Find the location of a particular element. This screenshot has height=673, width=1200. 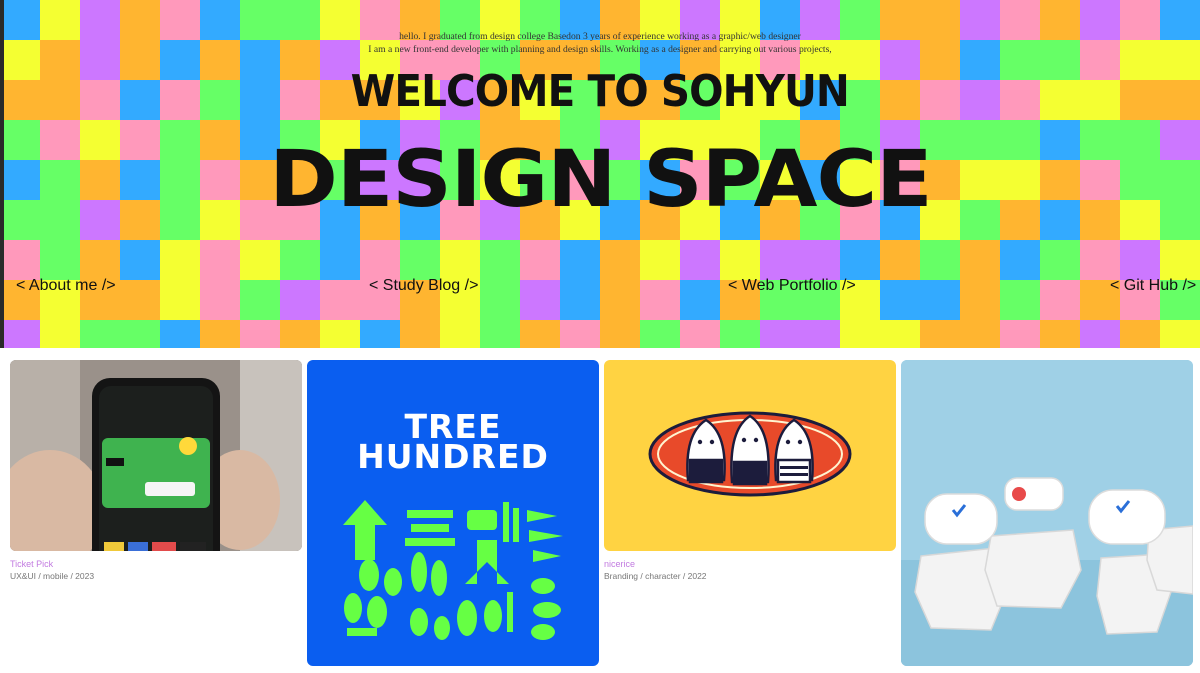

hero-title-line-2-text: DESIGN SPACE is located at coordinates (600, 180).